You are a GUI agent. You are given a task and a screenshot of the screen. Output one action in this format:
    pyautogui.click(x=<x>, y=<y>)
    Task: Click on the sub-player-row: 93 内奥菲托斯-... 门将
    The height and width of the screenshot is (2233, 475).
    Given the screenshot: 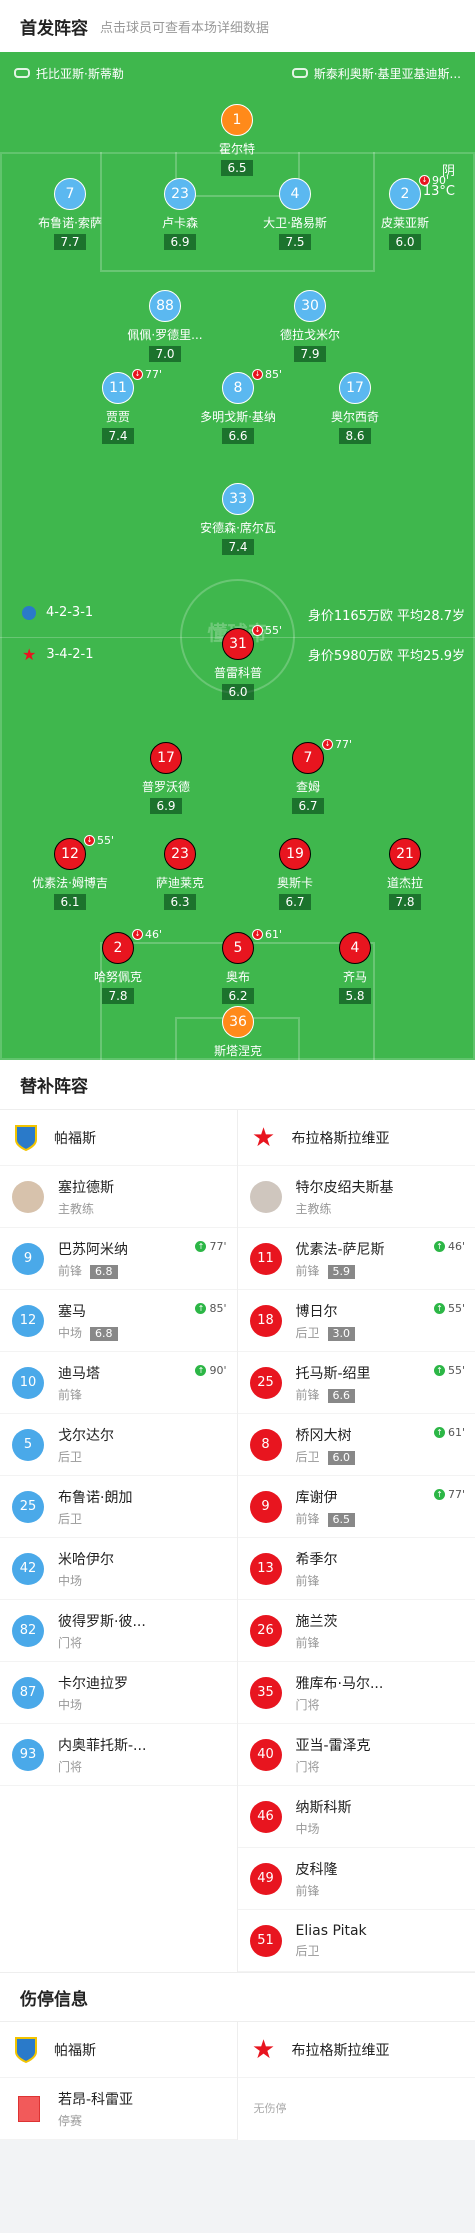 What is the action you would take?
    pyautogui.click(x=118, y=1755)
    